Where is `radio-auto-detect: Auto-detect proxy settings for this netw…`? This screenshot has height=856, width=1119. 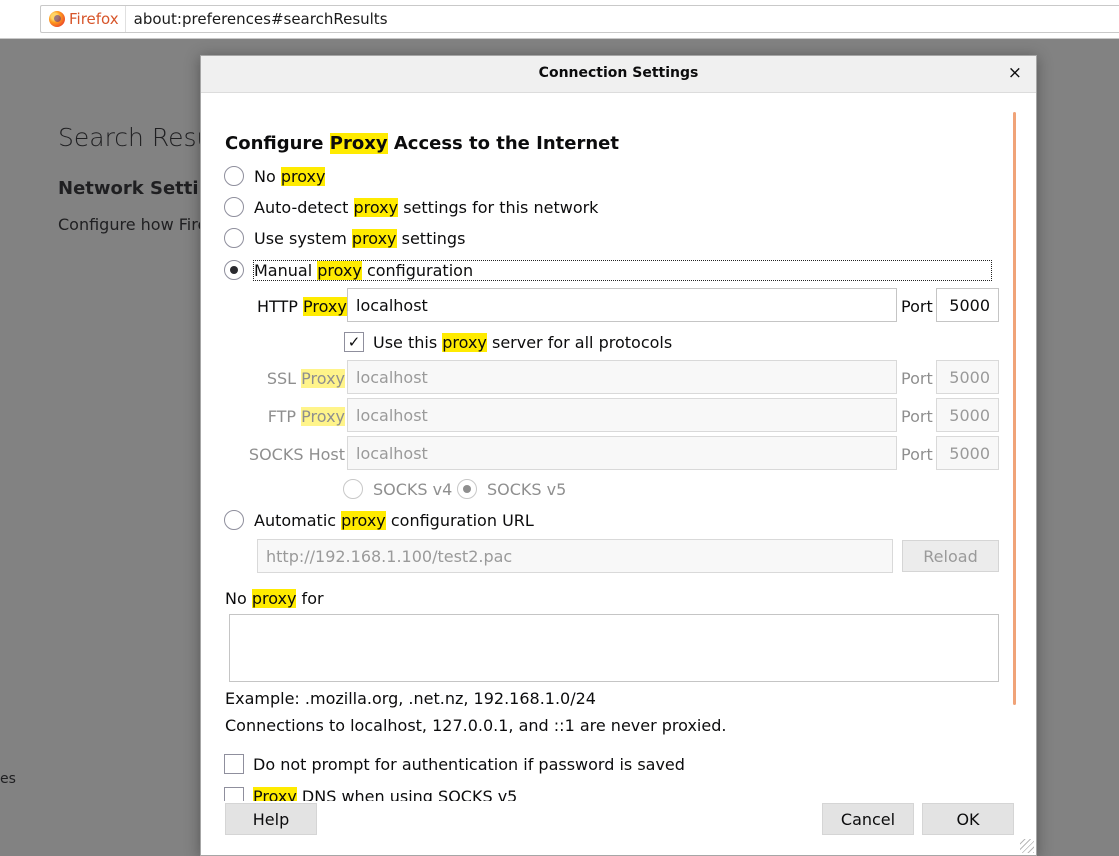
radio-auto-detect: Auto-detect proxy settings for this netw… is located at coordinates (411, 207).